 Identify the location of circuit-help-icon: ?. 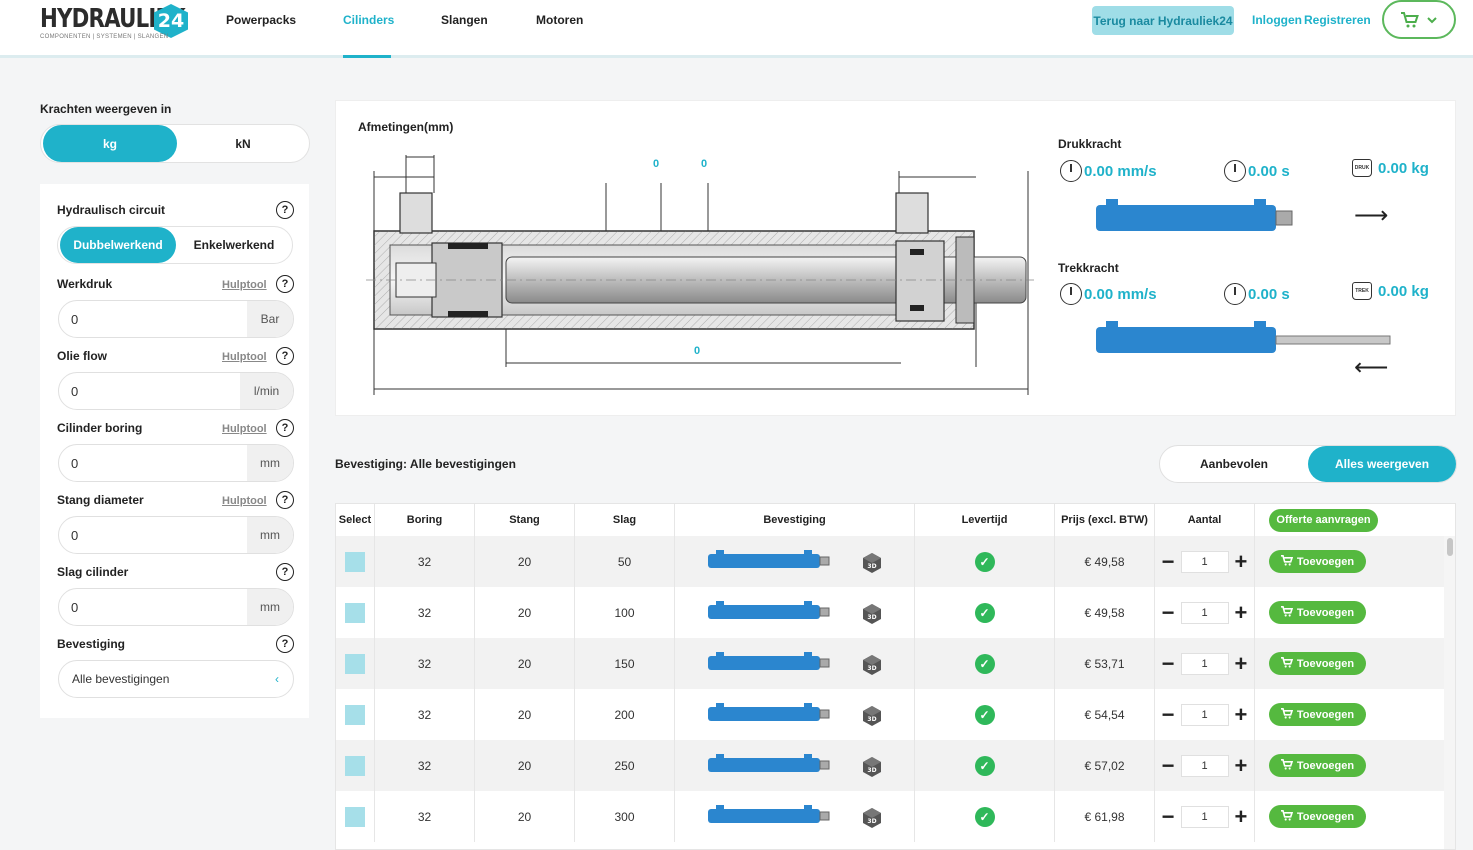
(285, 210).